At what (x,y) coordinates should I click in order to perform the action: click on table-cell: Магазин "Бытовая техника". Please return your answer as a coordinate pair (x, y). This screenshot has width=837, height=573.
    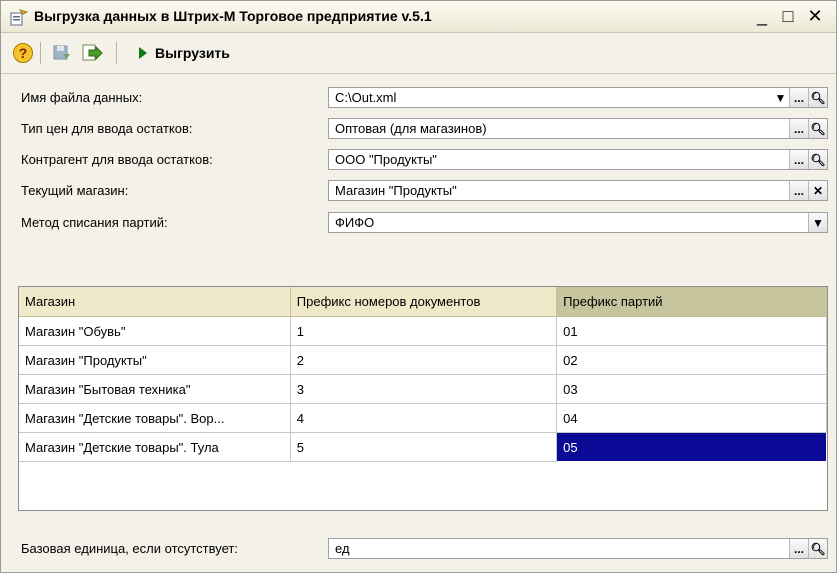
    Looking at the image, I should click on (155, 389).